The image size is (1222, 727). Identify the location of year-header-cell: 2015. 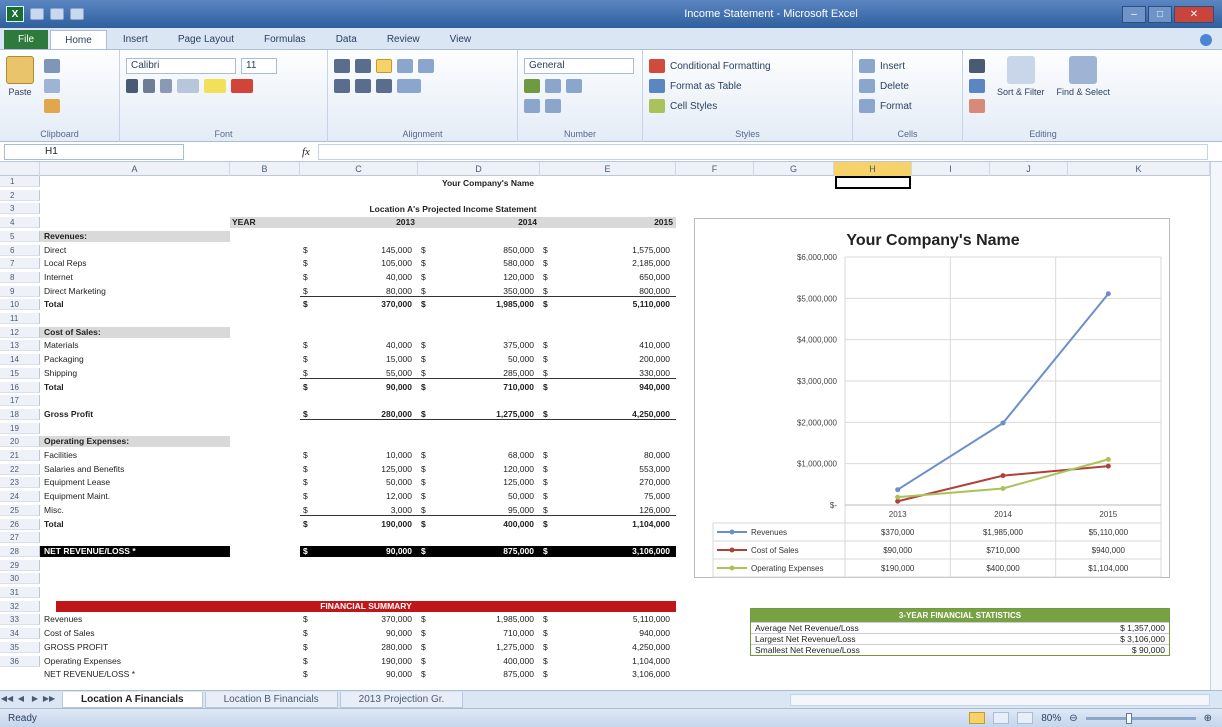
(608, 222).